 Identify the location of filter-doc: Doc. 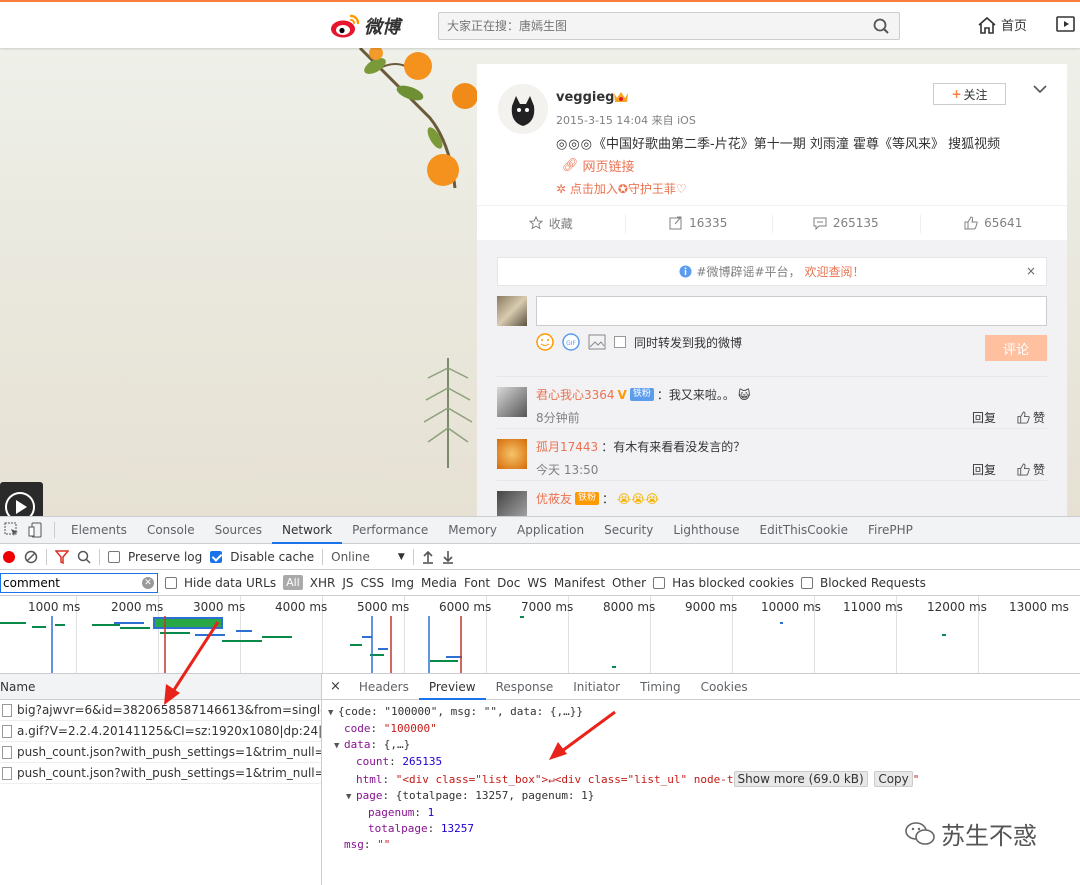
(508, 583).